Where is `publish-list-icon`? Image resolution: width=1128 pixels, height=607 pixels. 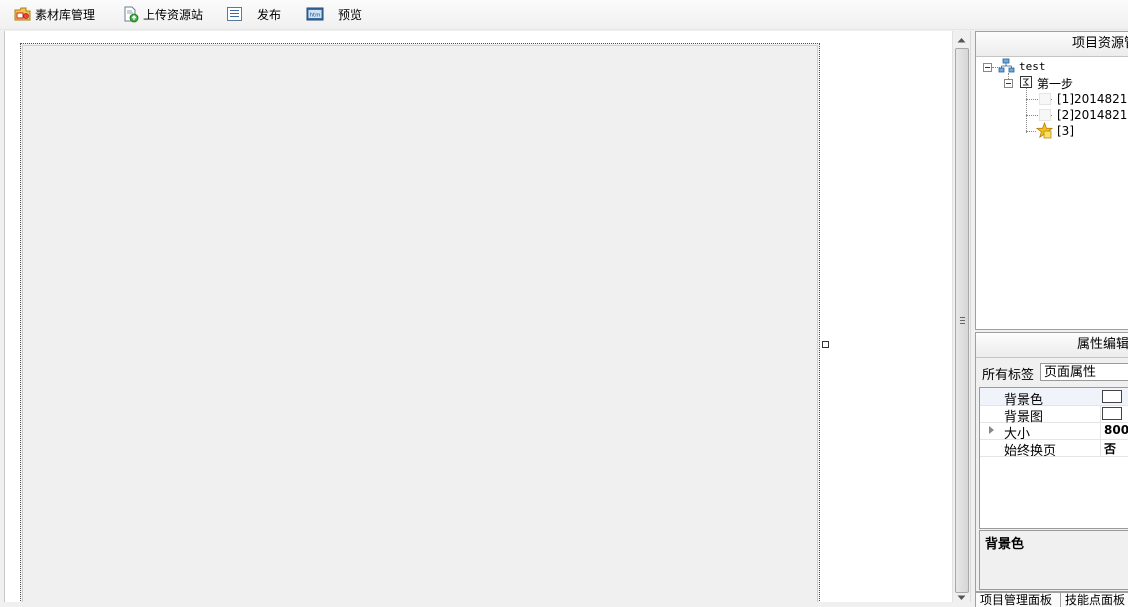 publish-list-icon is located at coordinates (234, 14).